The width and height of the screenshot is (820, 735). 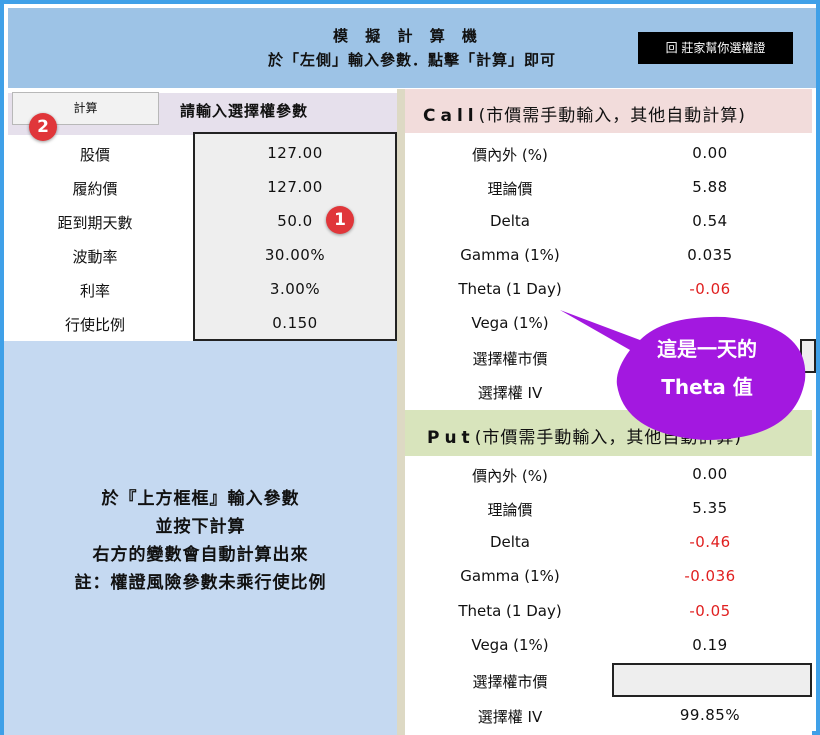 What do you see at coordinates (510, 645) in the screenshot?
I see `put-label: Vega (1%)` at bounding box center [510, 645].